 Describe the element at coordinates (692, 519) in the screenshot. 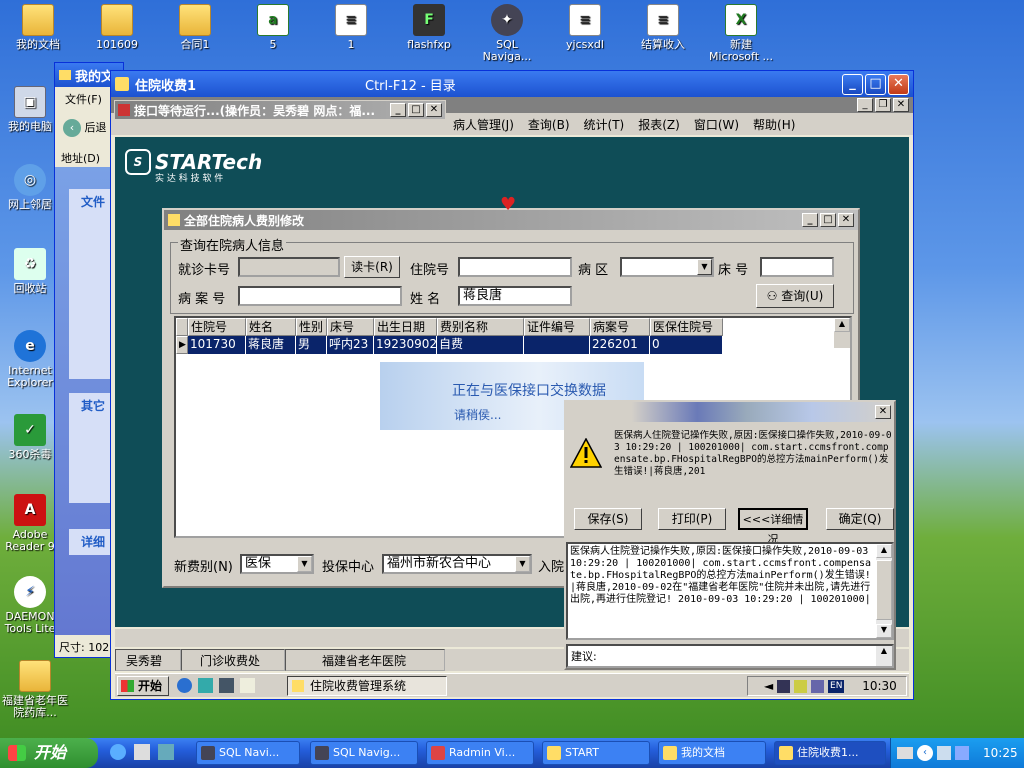

I see `print-button: 打印(P)` at that location.